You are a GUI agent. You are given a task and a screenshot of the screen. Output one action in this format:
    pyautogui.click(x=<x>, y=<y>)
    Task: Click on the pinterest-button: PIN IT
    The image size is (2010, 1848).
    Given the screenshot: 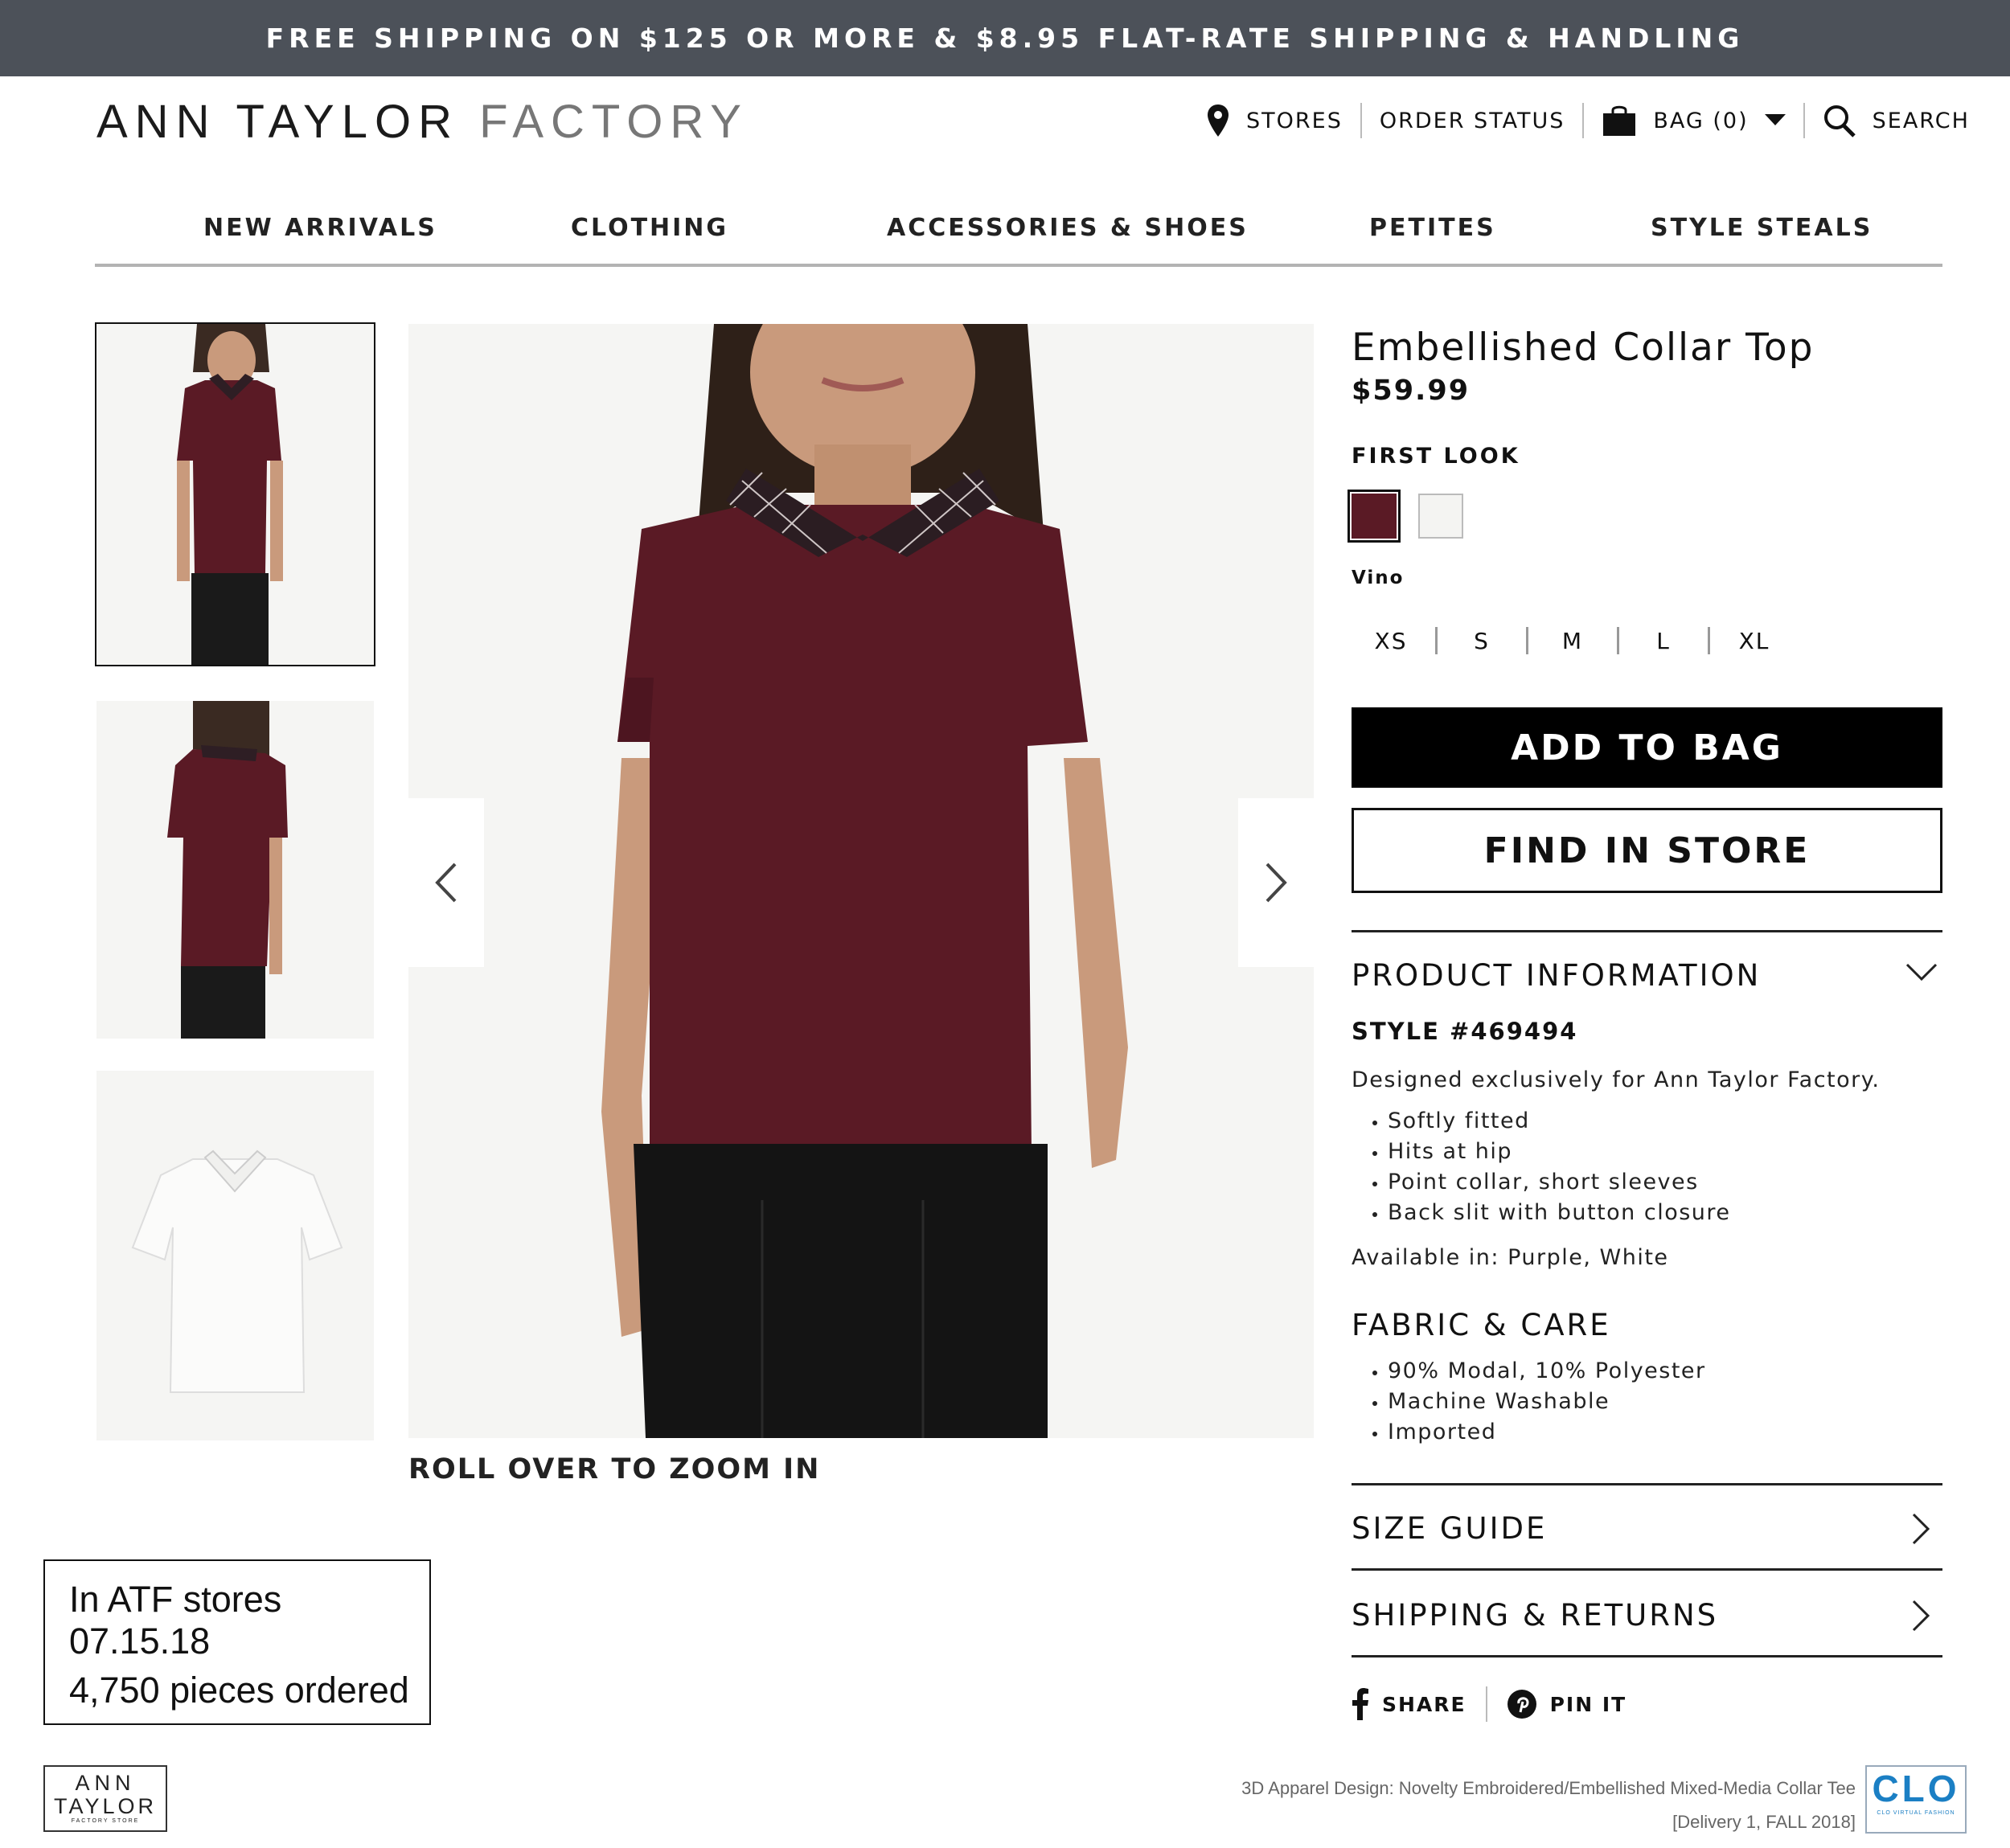 What is the action you would take?
    pyautogui.click(x=1577, y=1704)
    